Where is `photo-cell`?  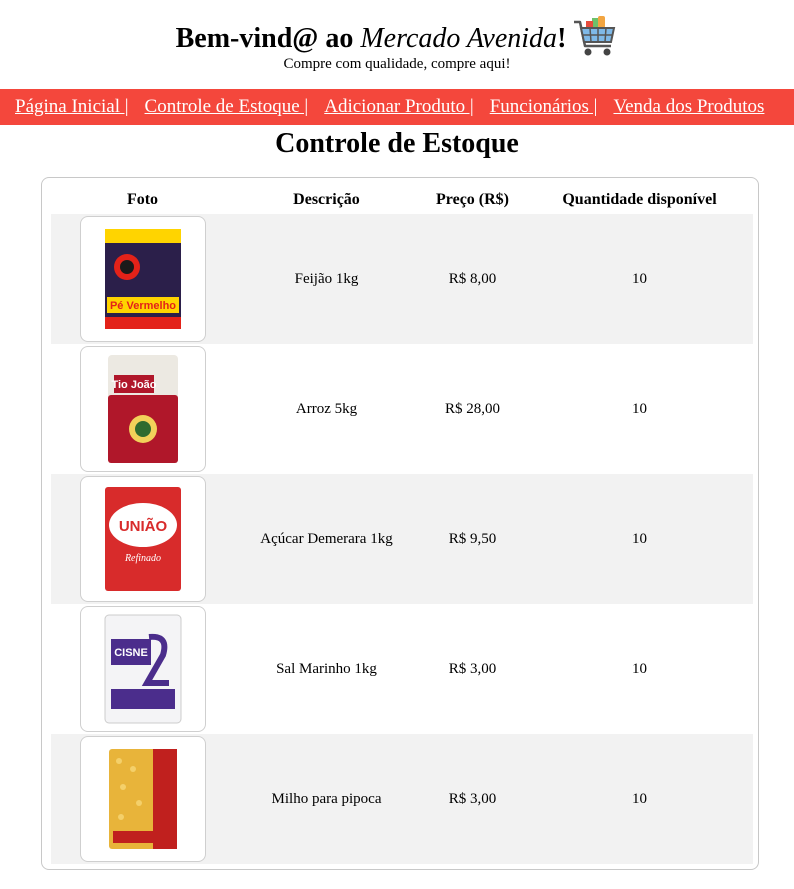
photo-cell is located at coordinates (142, 799).